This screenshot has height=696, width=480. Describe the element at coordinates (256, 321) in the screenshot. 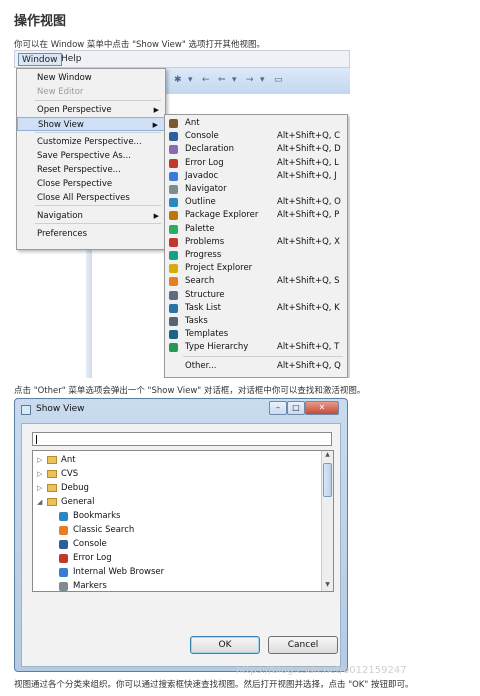

I see `show-view-item-tasks: Tasks` at that location.